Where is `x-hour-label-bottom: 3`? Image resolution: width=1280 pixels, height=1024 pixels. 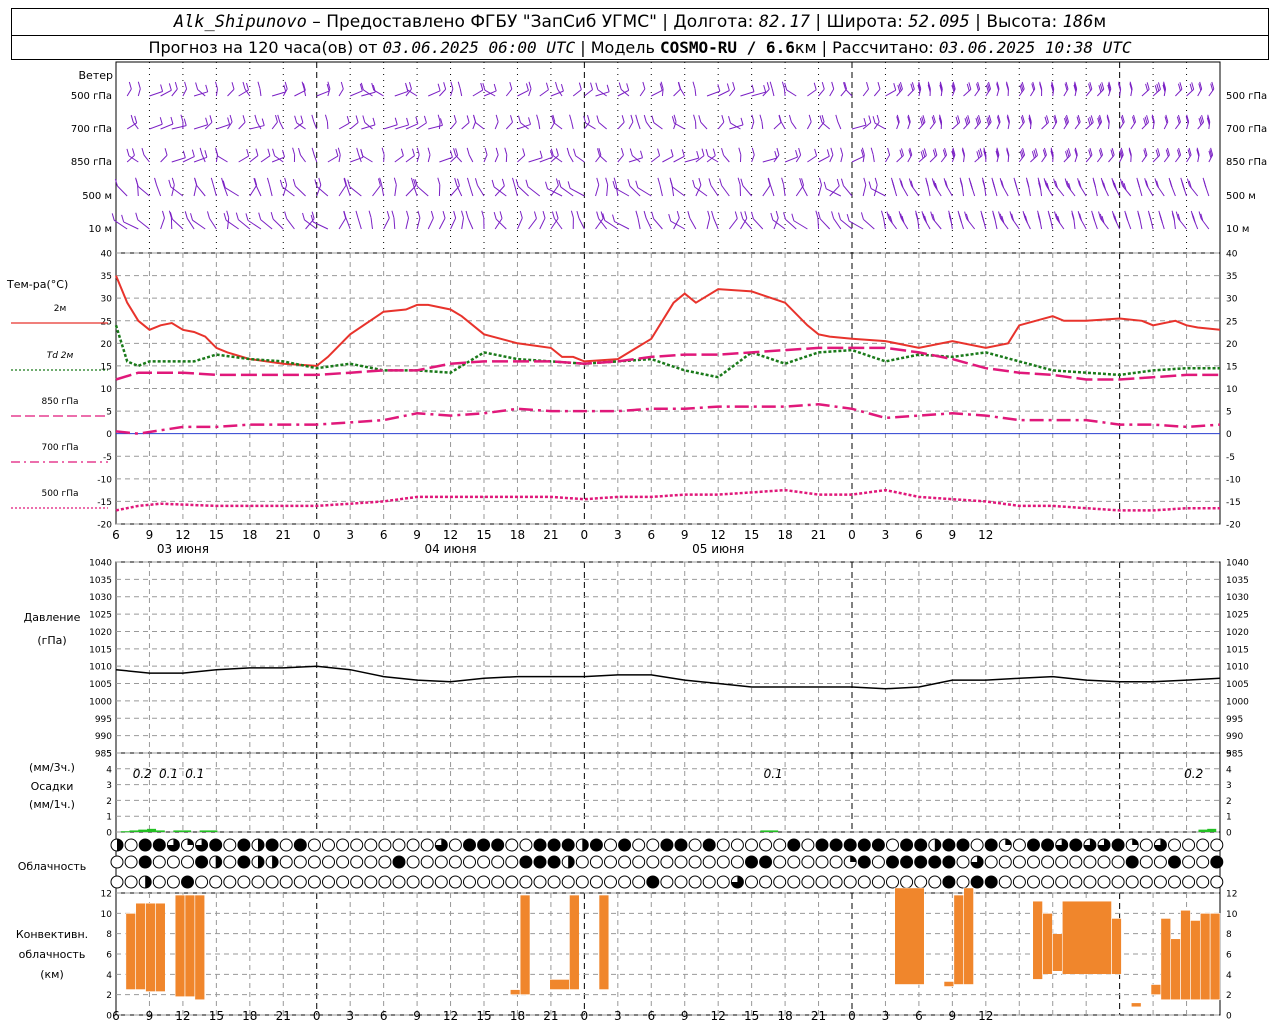 x-hour-label-bottom: 3 is located at coordinates (350, 1016).